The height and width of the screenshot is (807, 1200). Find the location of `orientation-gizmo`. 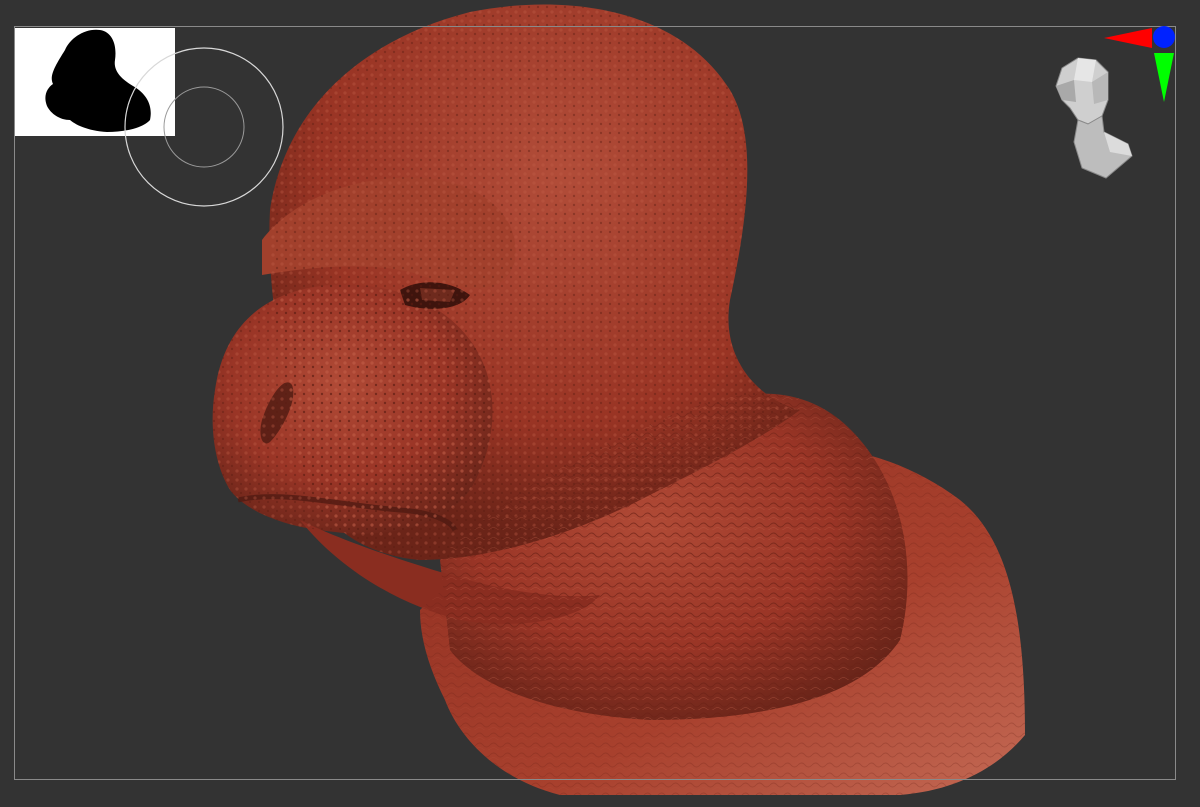

orientation-gizmo is located at coordinates (1115, 105).